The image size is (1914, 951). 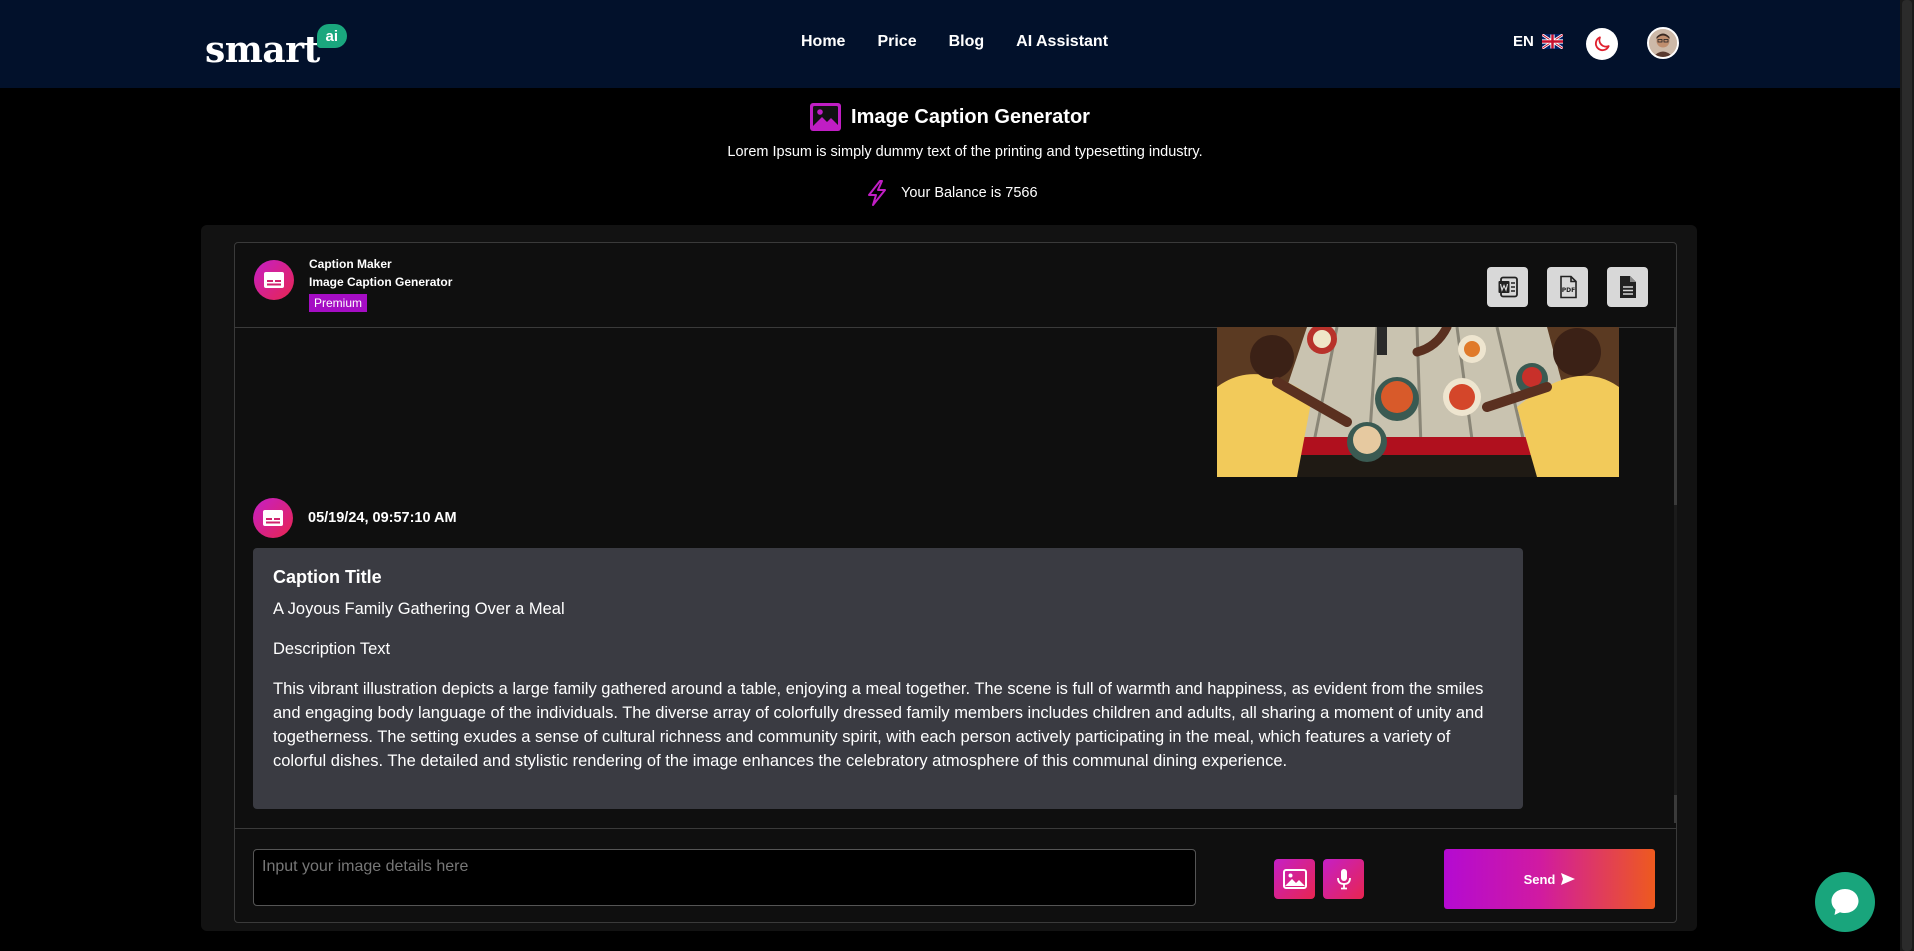 I want to click on response-meta: 05/19/24, 09:57:10 AM, so click(x=355, y=518).